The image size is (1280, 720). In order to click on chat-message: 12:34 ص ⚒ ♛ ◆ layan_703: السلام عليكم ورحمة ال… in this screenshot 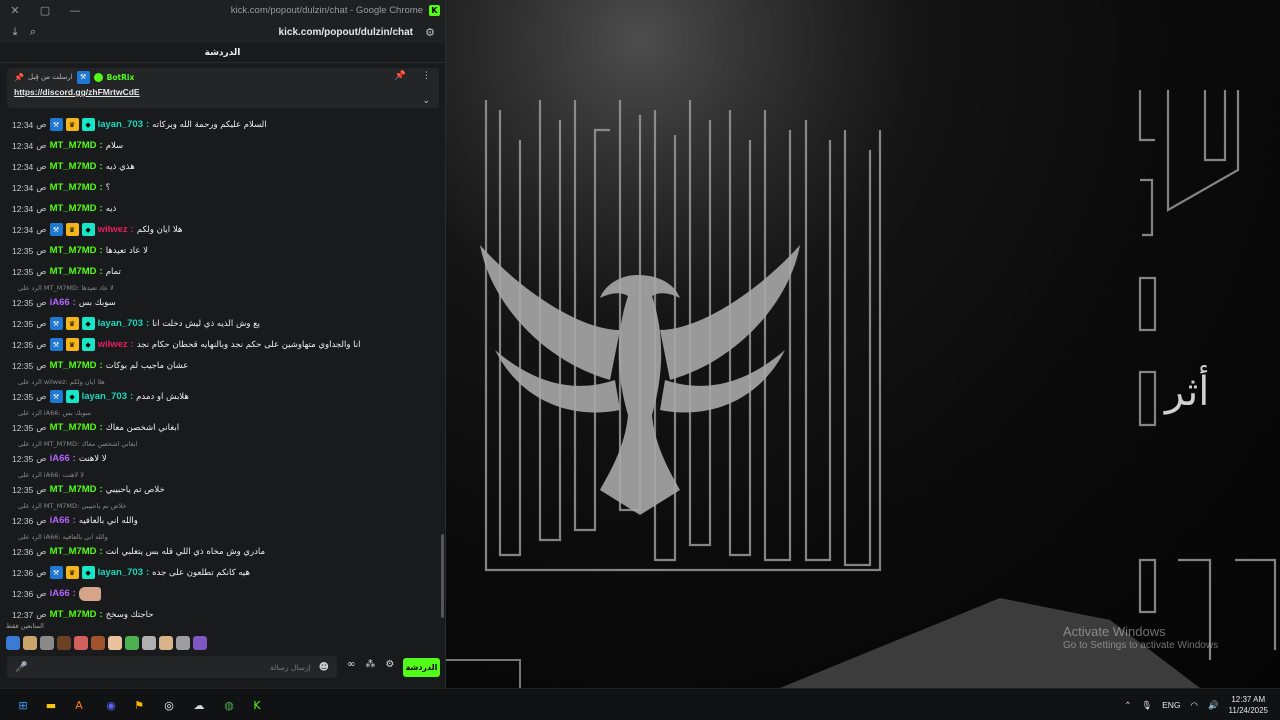, I will do `click(219, 124)`.